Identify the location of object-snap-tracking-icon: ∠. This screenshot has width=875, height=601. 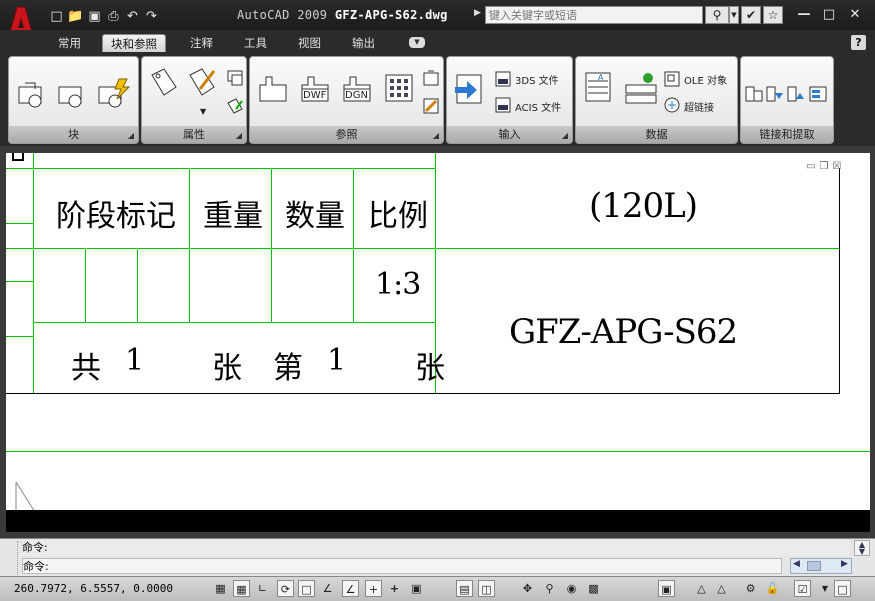
(327, 588).